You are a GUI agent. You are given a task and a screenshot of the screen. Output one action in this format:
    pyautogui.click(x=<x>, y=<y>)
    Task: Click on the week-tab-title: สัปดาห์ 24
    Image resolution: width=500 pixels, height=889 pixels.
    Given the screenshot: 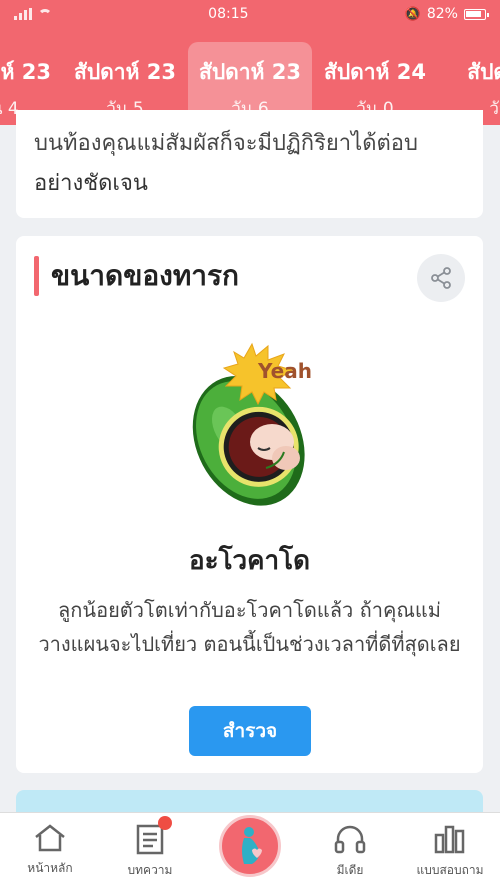 What is the action you would take?
    pyautogui.click(x=375, y=72)
    